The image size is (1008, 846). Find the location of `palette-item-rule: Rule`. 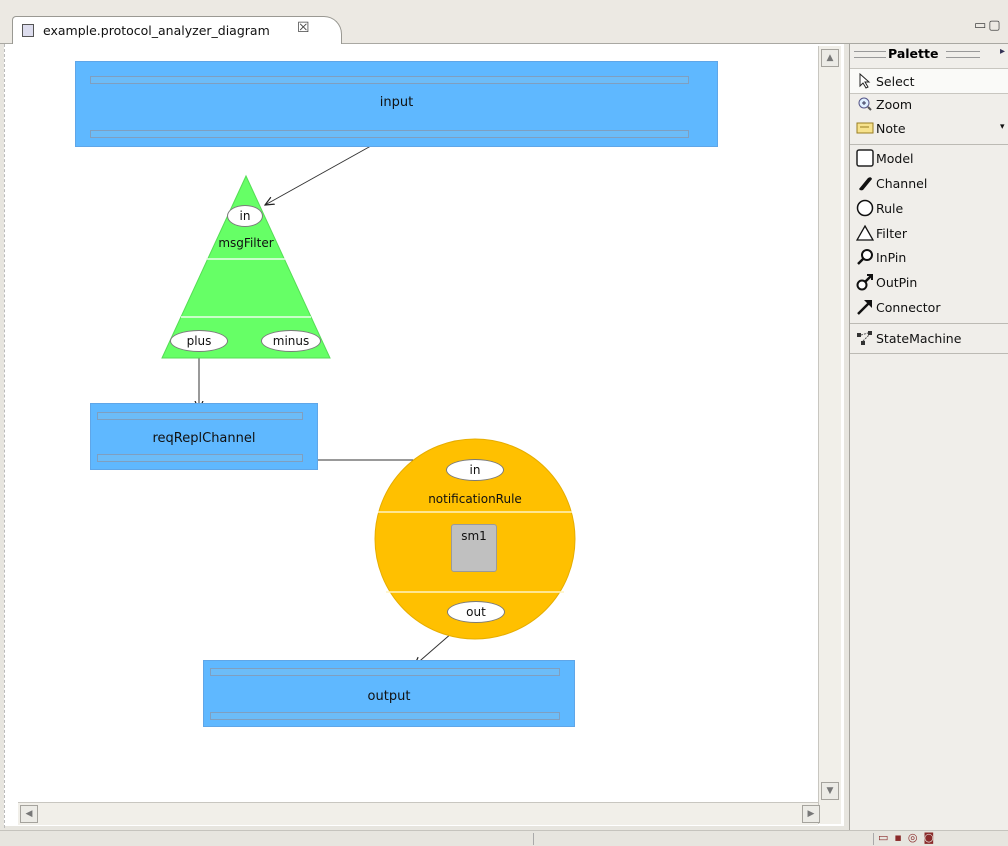

palette-item-rule: Rule is located at coordinates (929, 208).